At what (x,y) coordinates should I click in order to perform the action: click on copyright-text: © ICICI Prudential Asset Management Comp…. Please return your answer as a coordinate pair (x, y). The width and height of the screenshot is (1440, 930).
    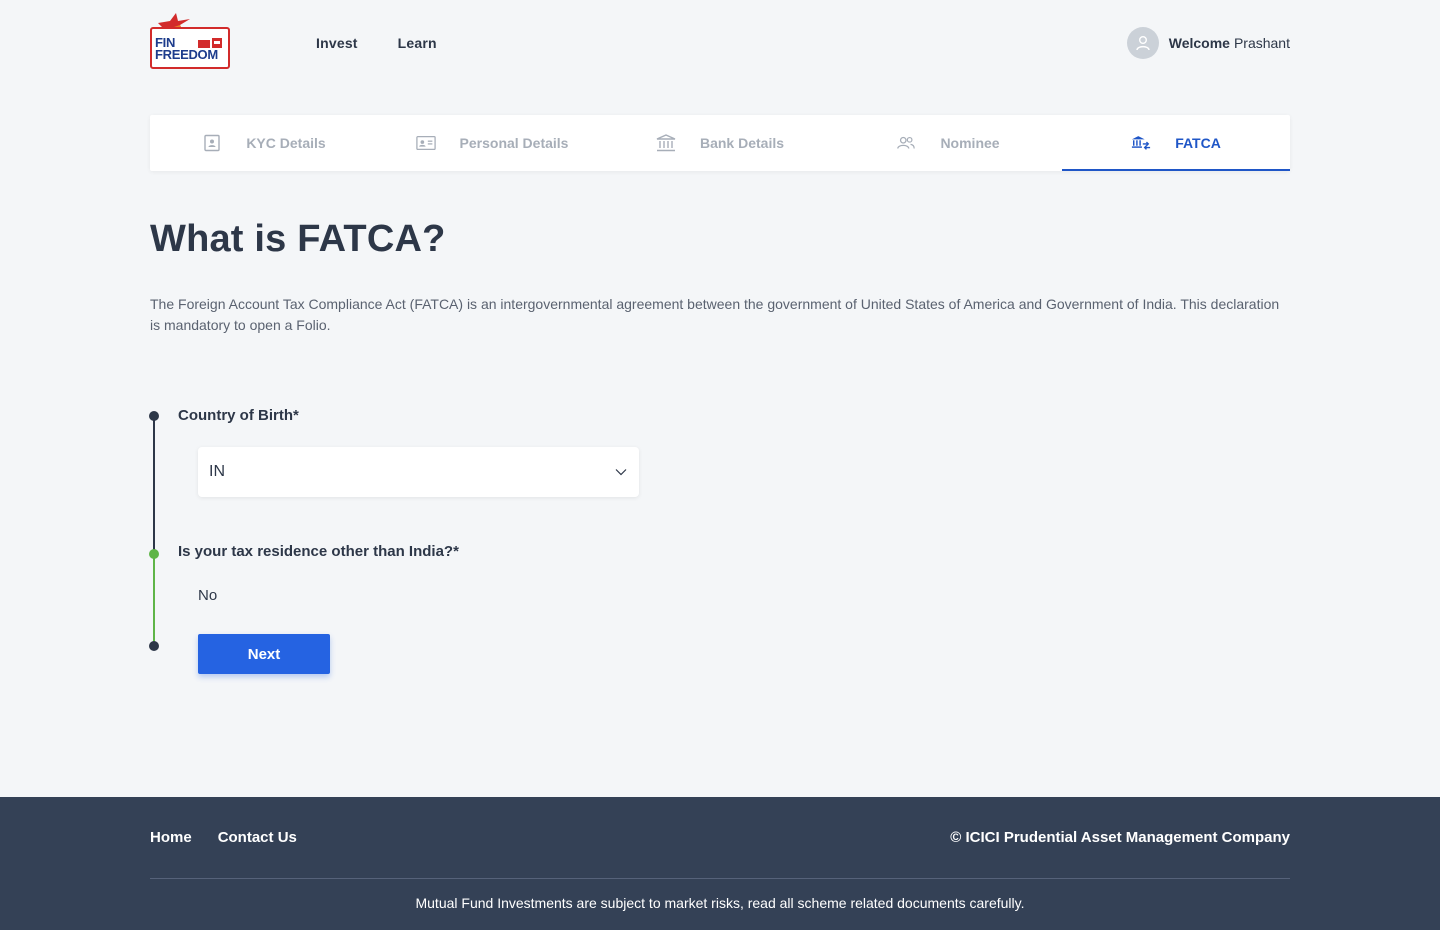
    Looking at the image, I should click on (1120, 837).